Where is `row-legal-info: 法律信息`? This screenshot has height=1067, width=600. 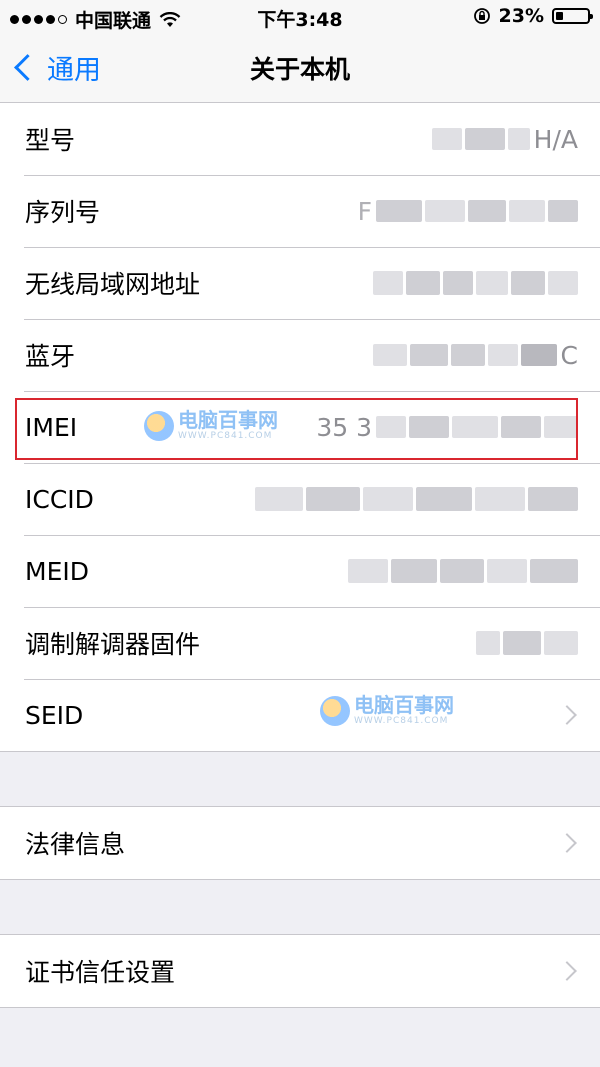 row-legal-info: 法律信息 is located at coordinates (300, 843).